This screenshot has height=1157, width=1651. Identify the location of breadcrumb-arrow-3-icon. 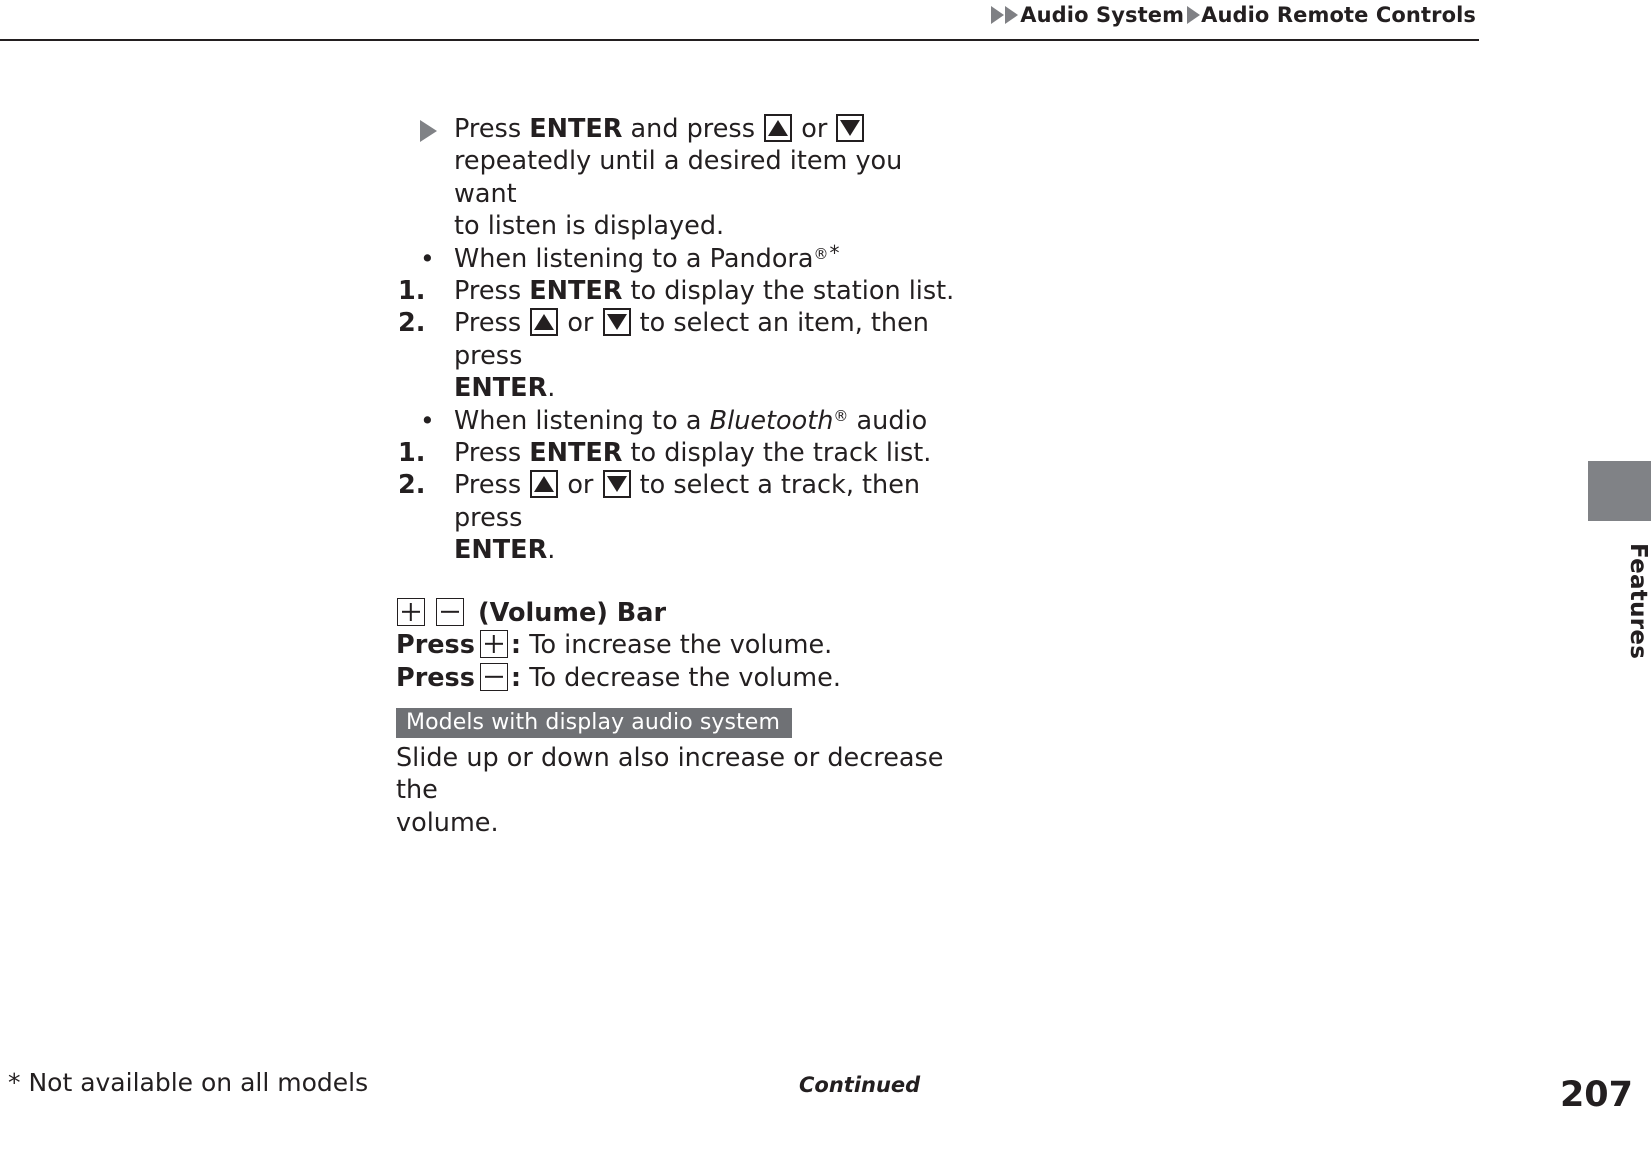
(1194, 15).